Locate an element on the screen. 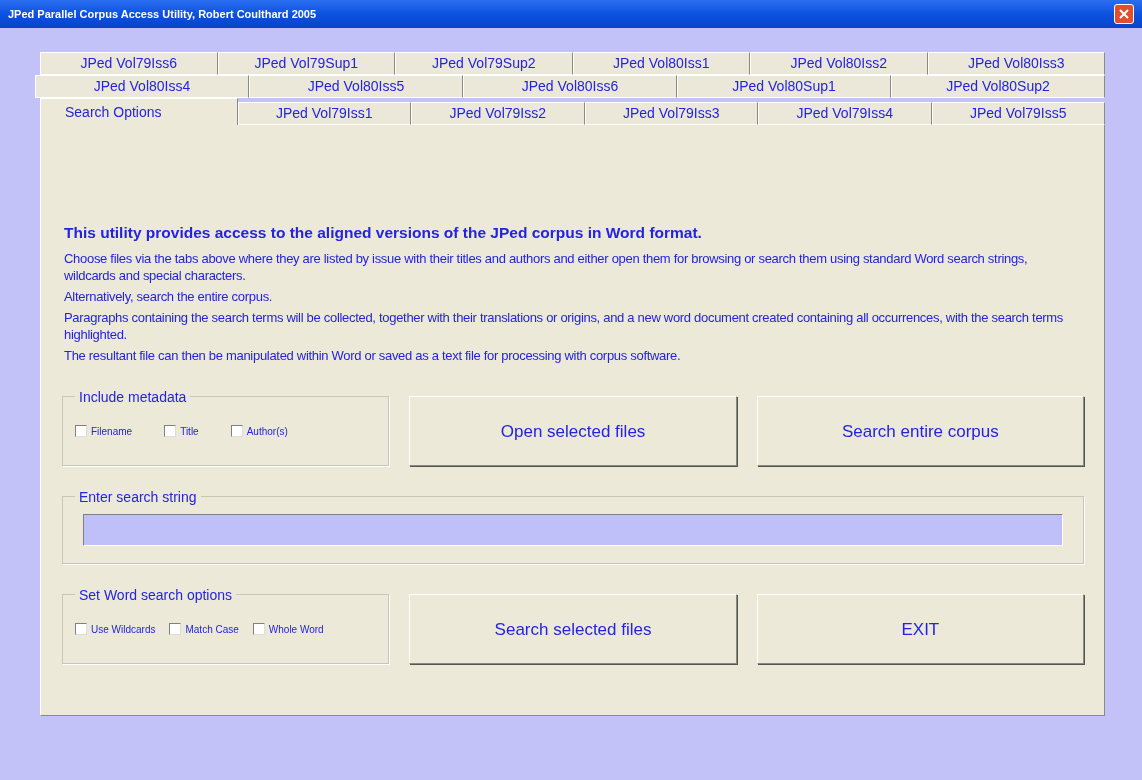 The image size is (1142, 780). command-button: EXIT is located at coordinates (920, 629).